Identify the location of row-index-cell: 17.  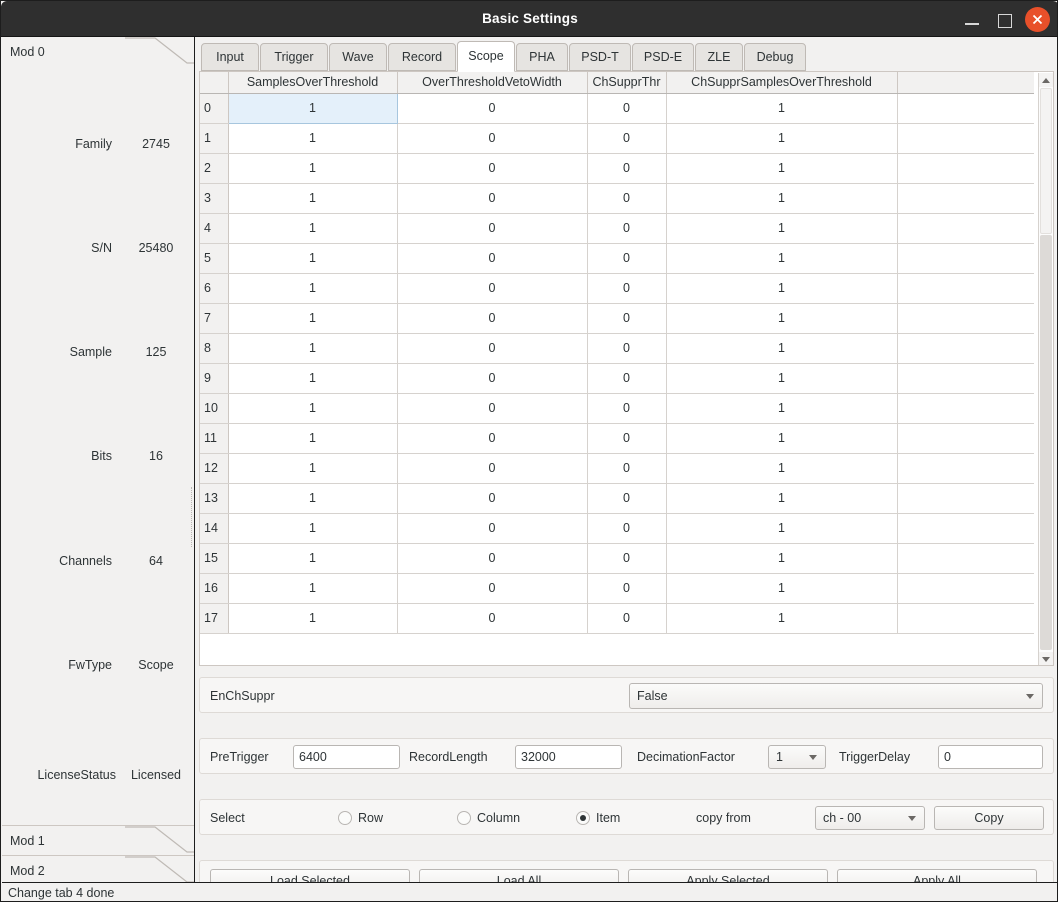
(214, 618).